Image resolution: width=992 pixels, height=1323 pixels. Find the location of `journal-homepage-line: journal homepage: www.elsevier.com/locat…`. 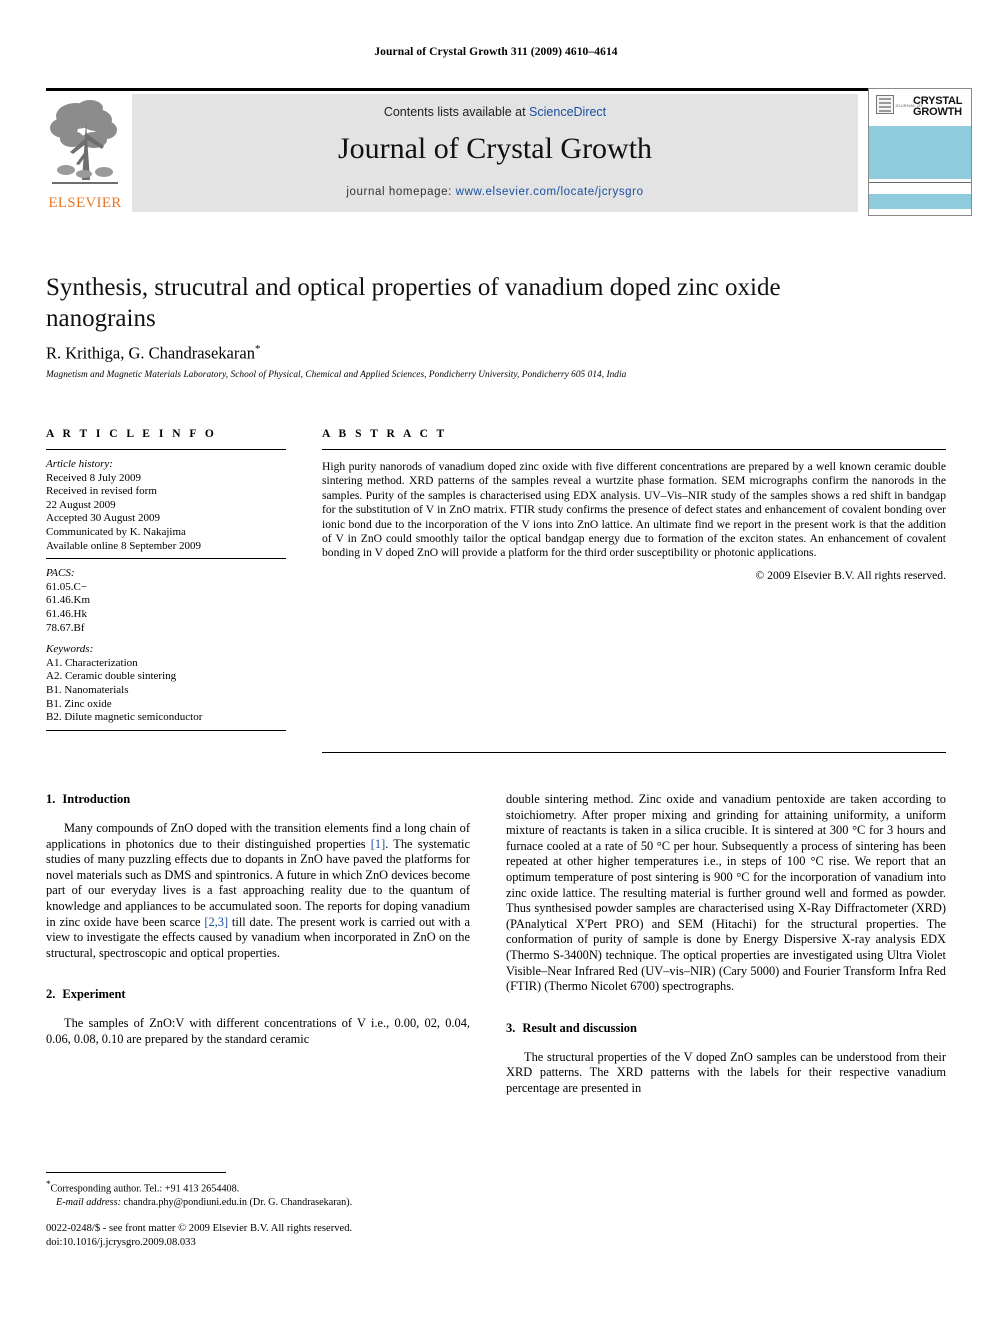

journal-homepage-line: journal homepage: www.elsevier.com/locat… is located at coordinates (495, 192).